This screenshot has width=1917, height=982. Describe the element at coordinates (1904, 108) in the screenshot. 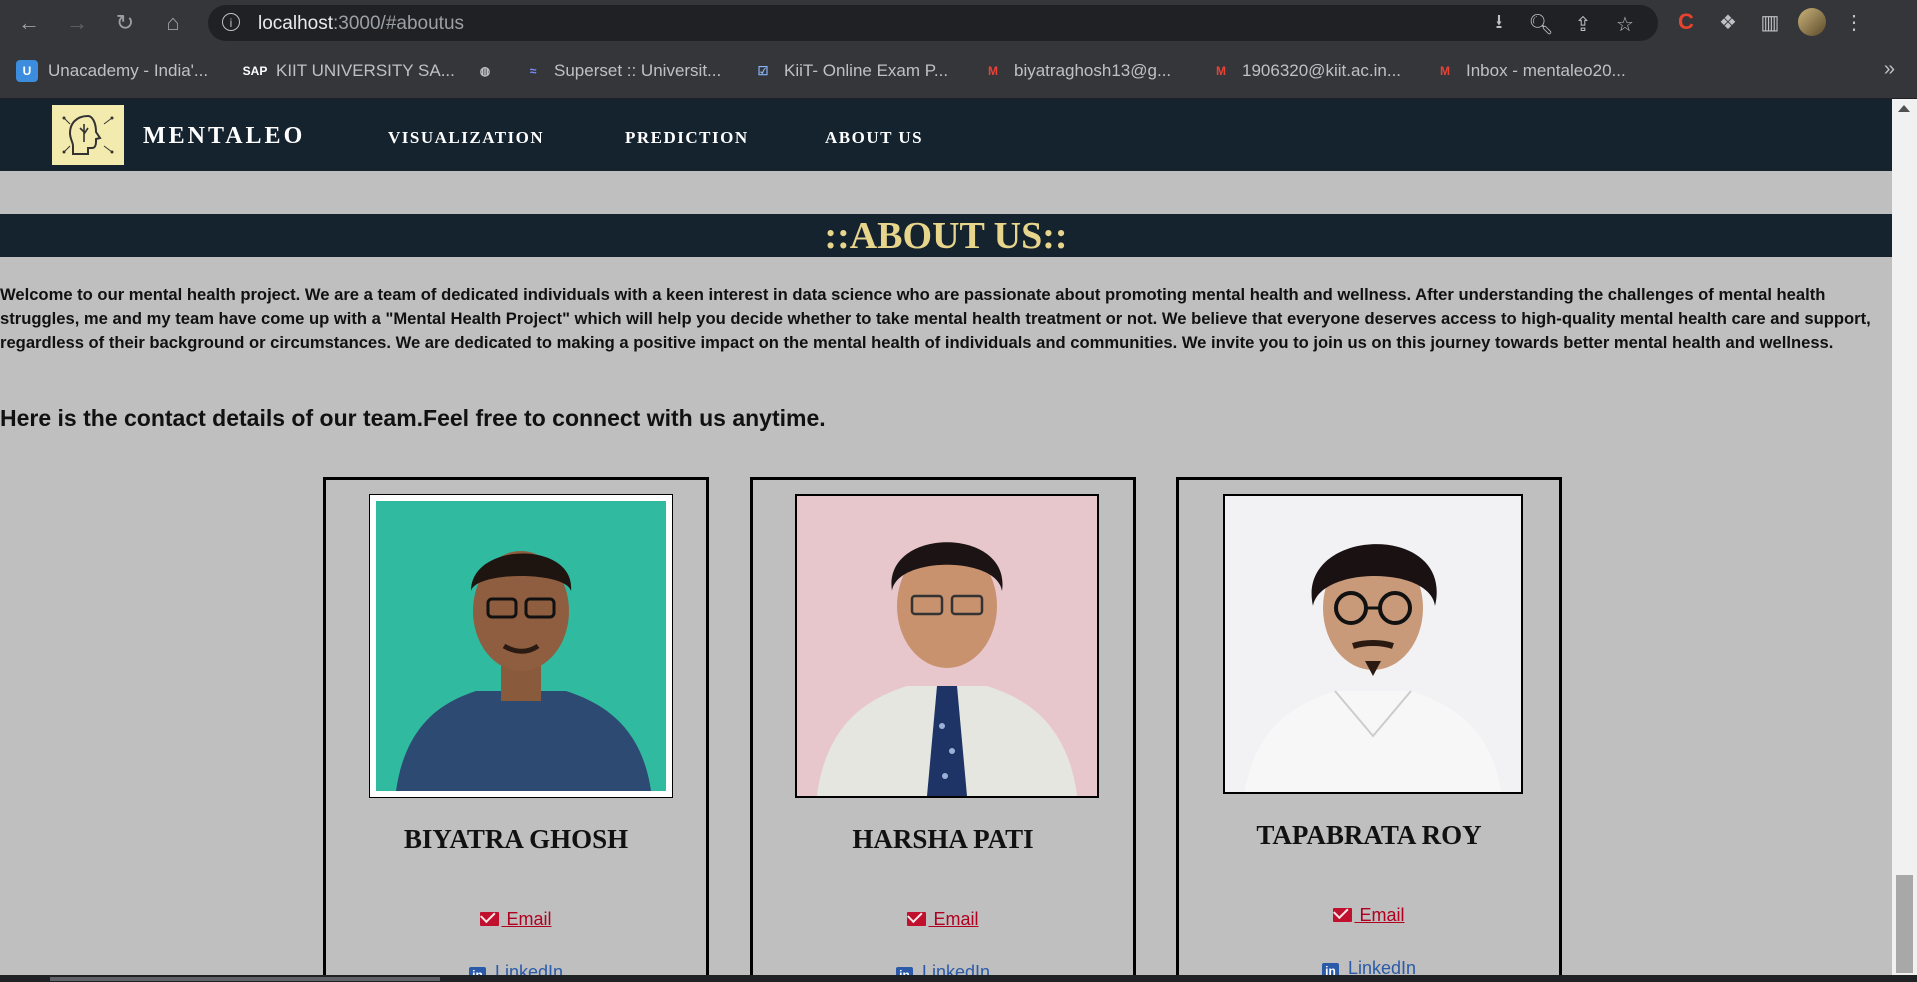

I see `scroll-up-arrow-icon` at that location.